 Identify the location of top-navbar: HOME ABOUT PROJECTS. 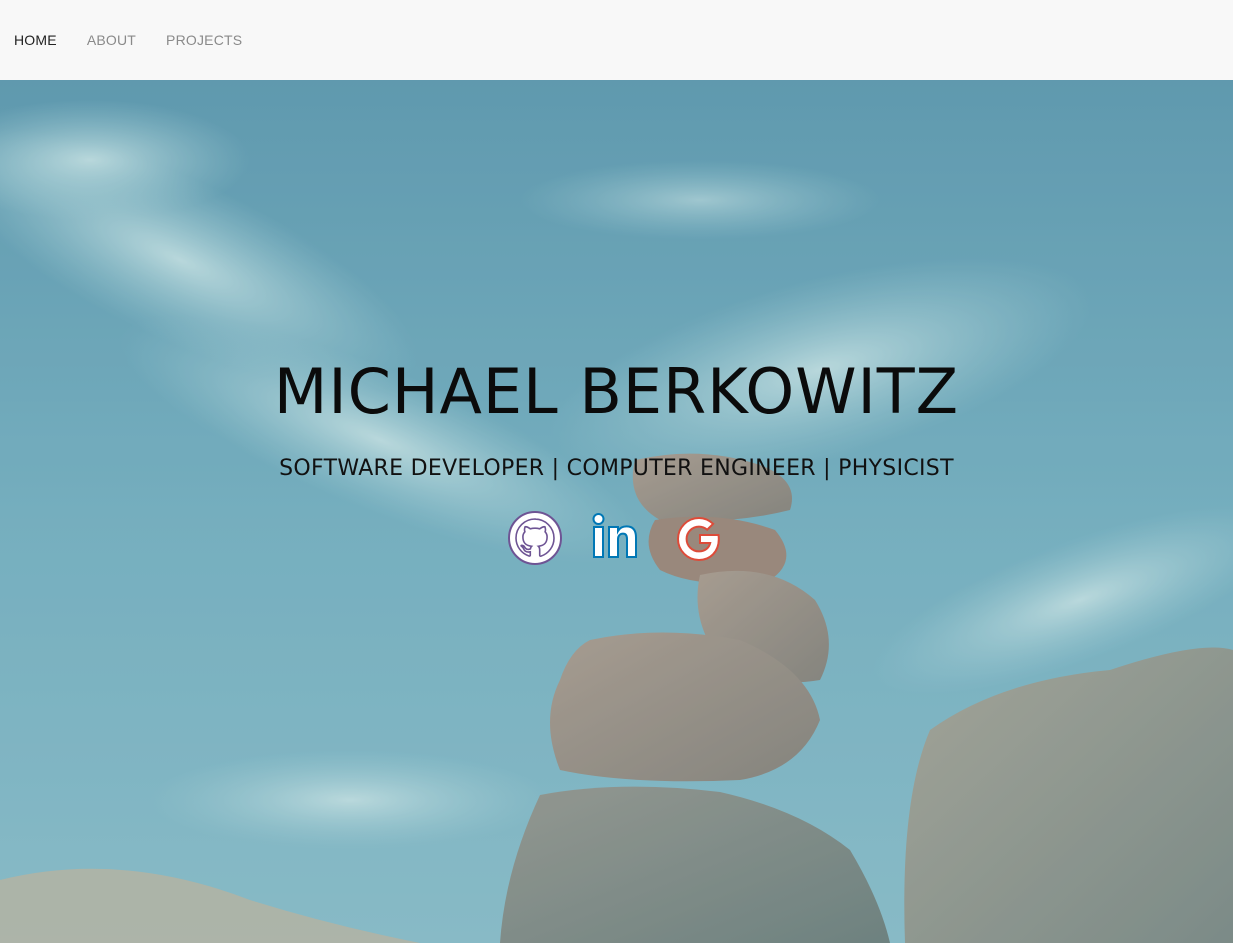
(616, 40).